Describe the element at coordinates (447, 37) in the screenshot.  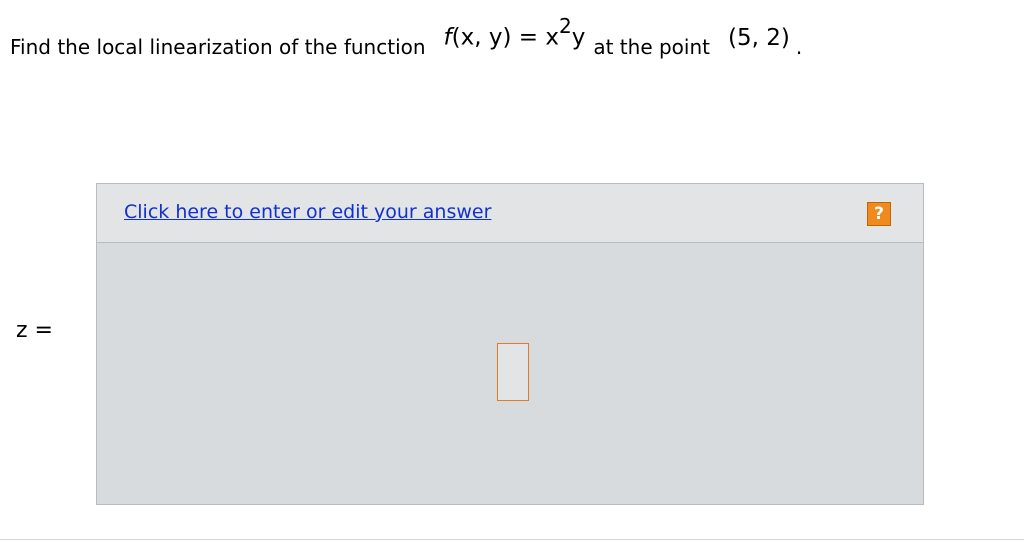
I see `function-name: f` at that location.